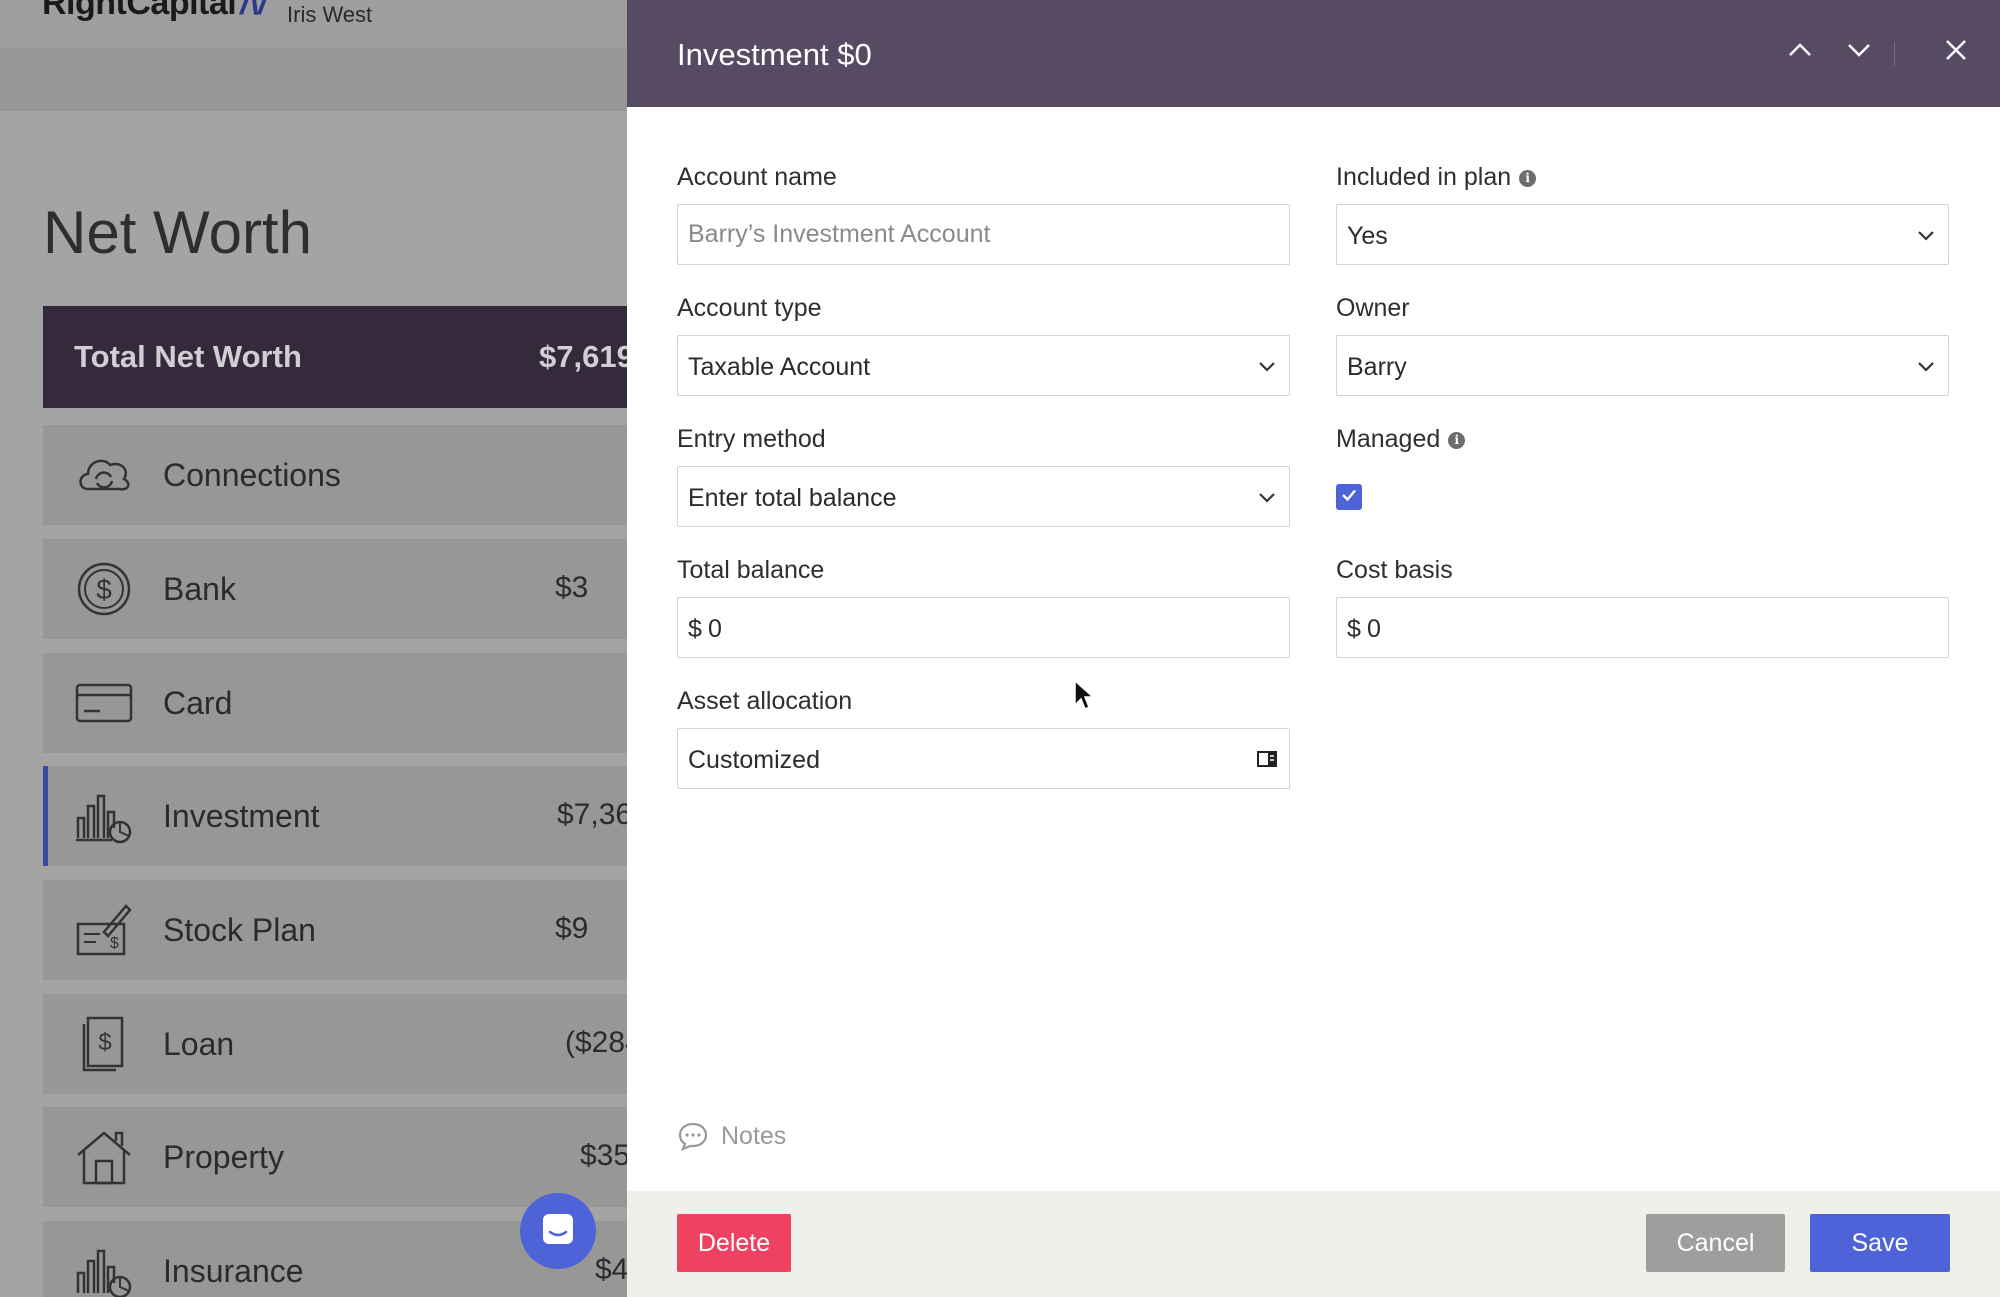 The height and width of the screenshot is (1297, 2000). I want to click on category-value: $9, so click(572, 928).